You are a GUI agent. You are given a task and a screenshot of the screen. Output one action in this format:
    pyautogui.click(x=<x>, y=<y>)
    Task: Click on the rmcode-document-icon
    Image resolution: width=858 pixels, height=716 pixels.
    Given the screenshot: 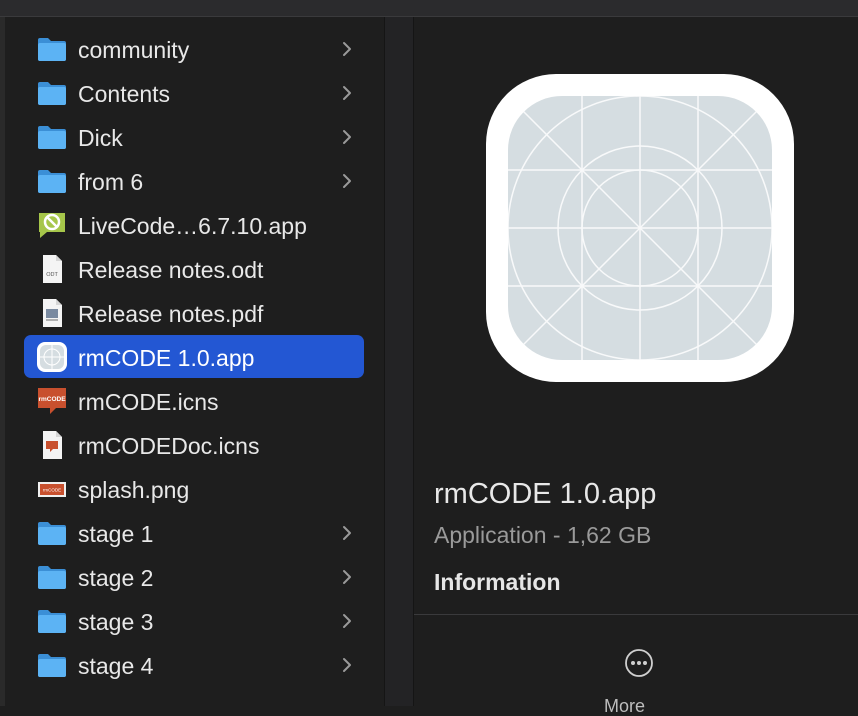 What is the action you would take?
    pyautogui.click(x=52, y=445)
    